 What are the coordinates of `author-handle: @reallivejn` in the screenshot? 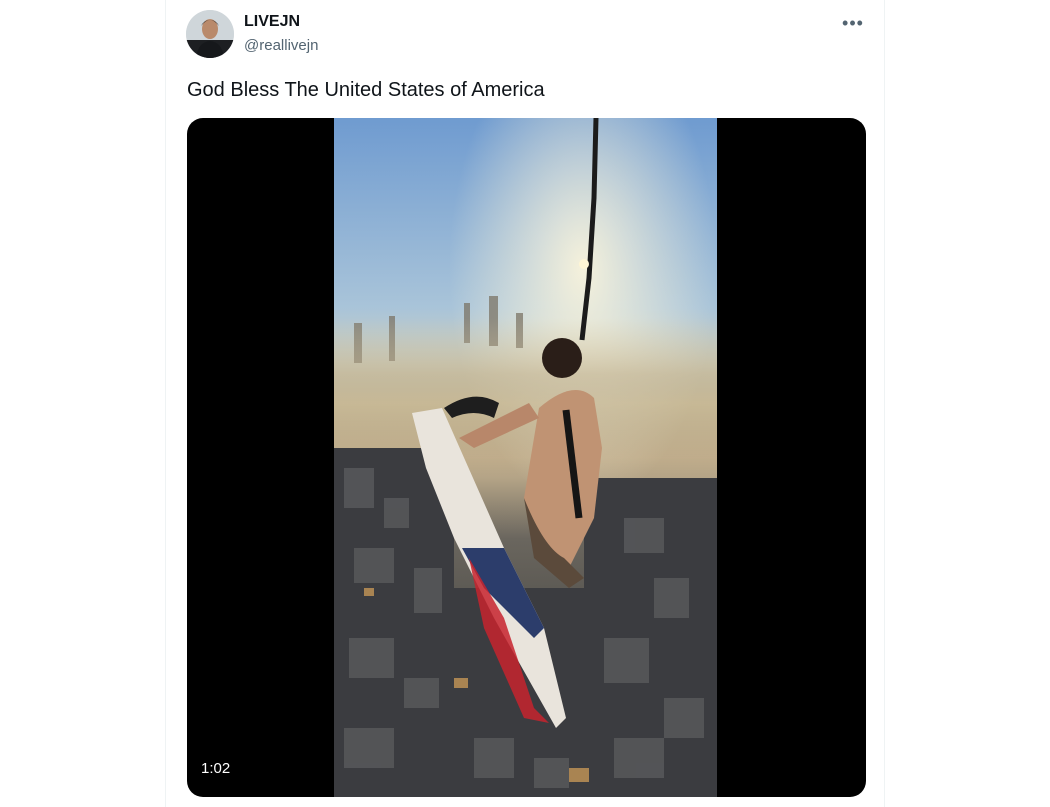 It's located at (281, 46).